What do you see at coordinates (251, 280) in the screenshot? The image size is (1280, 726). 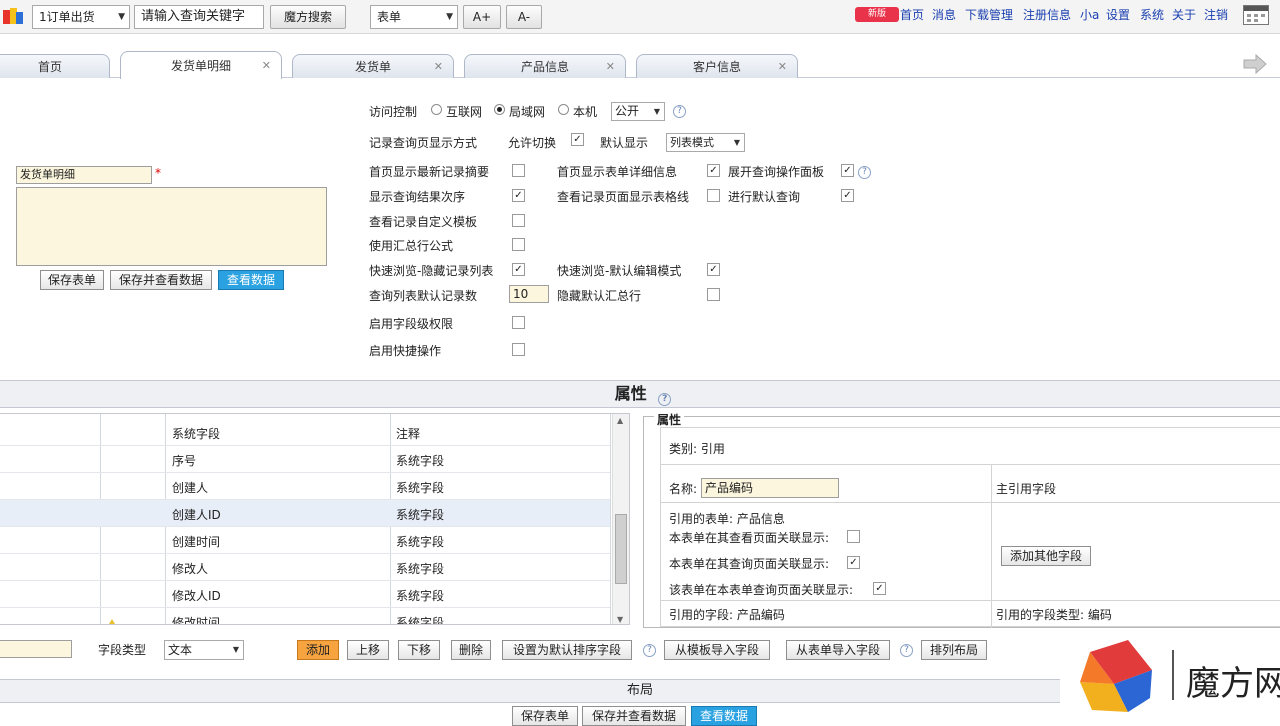 I see `view-data-button: 查看数据` at bounding box center [251, 280].